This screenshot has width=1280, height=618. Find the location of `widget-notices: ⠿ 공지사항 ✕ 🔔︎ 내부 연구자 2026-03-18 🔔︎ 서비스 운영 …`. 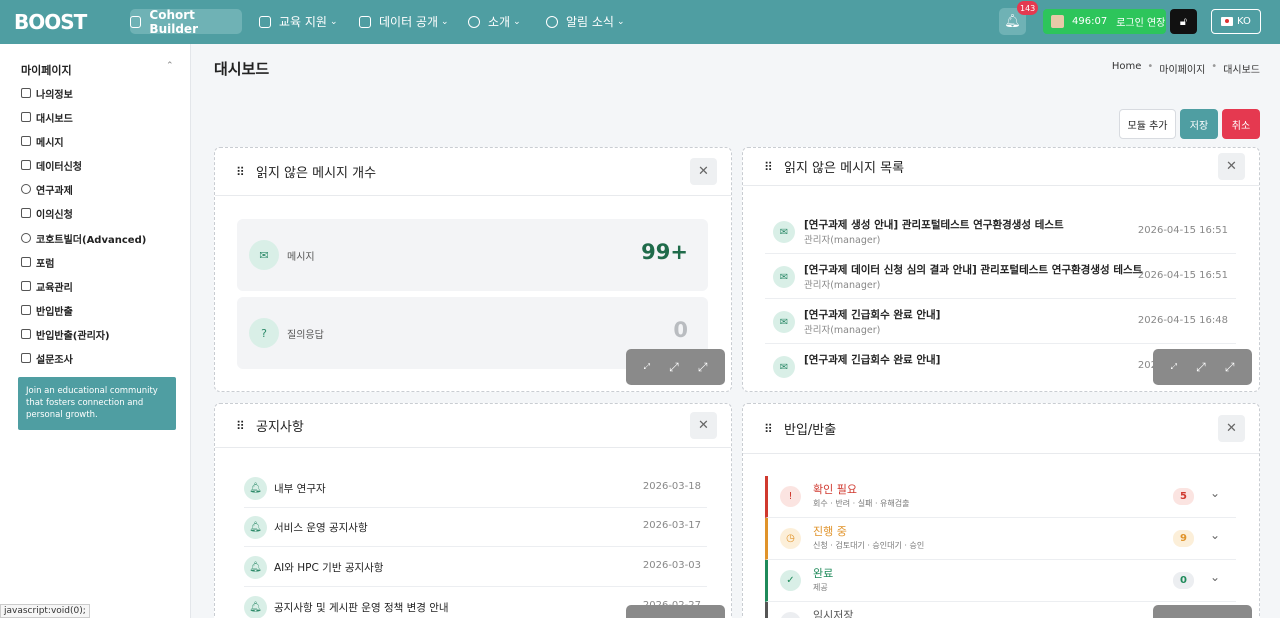

widget-notices: ⠿ 공지사항 ✕ 🔔︎ 내부 연구자 2026-03-18 🔔︎ 서비스 운영 … is located at coordinates (473, 510).